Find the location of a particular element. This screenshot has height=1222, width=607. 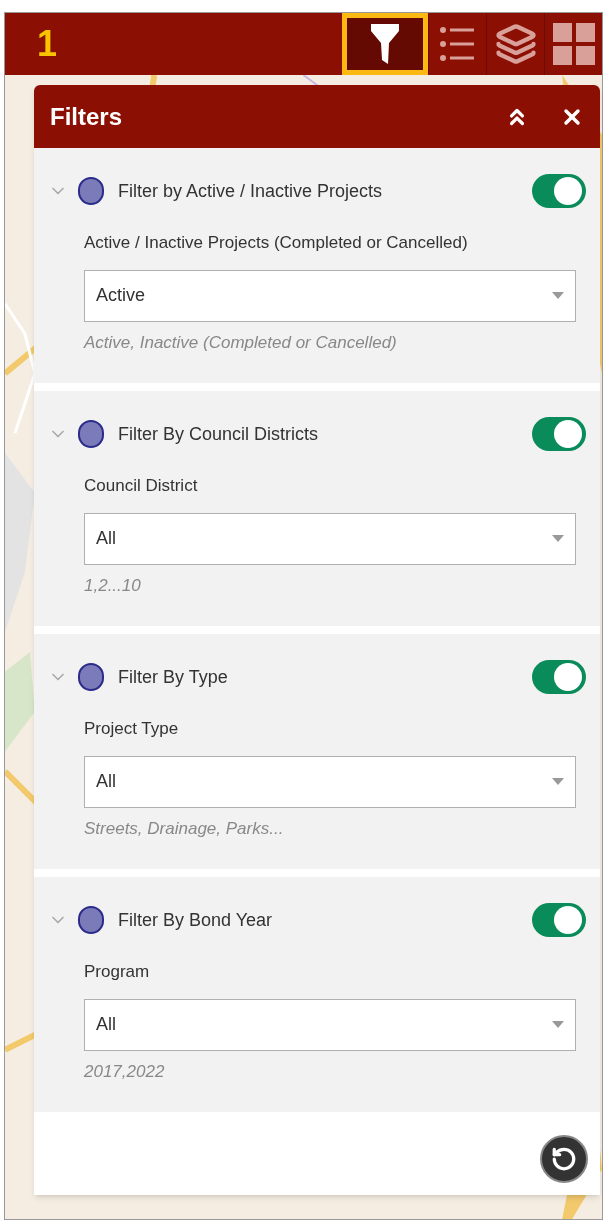

filter-title: Filter by Active / Inactive Projects is located at coordinates (251, 191).